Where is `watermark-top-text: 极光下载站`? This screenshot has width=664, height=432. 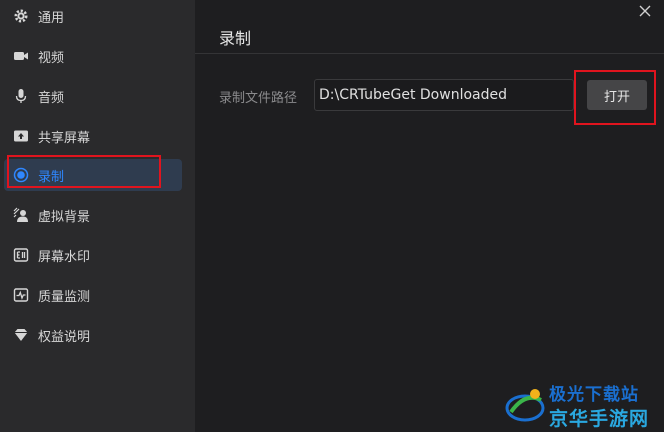 watermark-top-text: 极光下载站 is located at coordinates (594, 395).